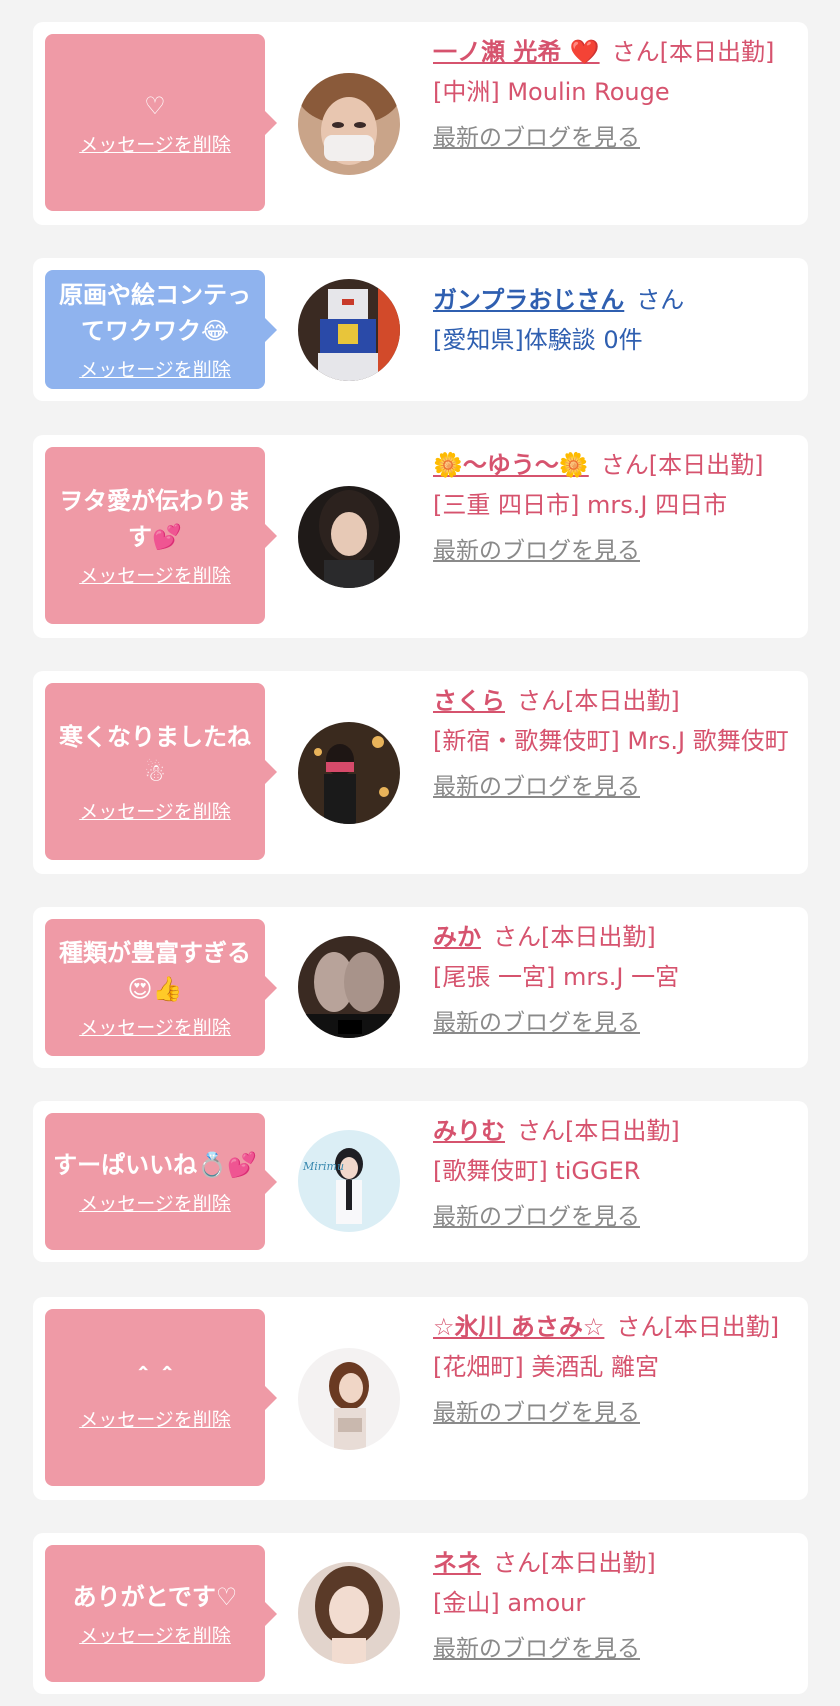  What do you see at coordinates (556, 977) in the screenshot?
I see `shop-text: [尾張 一宮] mrs.J 一宮` at bounding box center [556, 977].